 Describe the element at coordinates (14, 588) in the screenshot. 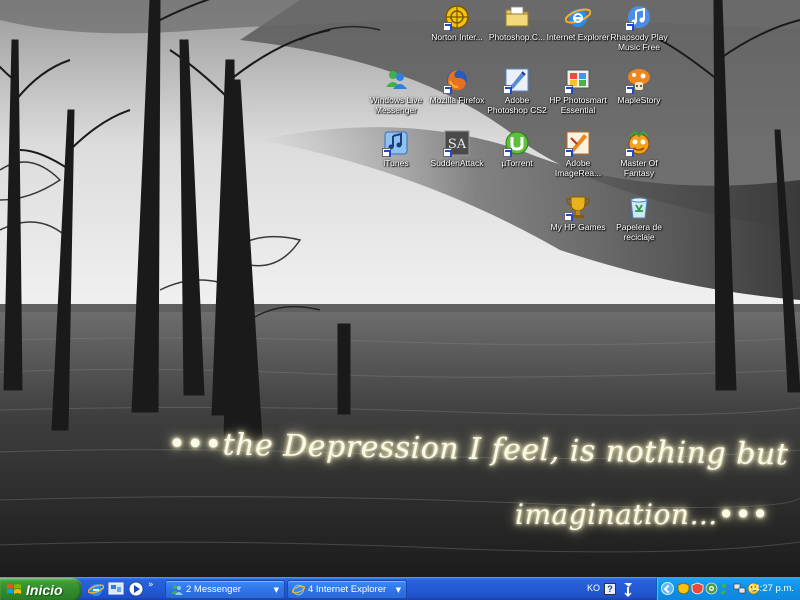

I see `windows-logo-icon` at that location.